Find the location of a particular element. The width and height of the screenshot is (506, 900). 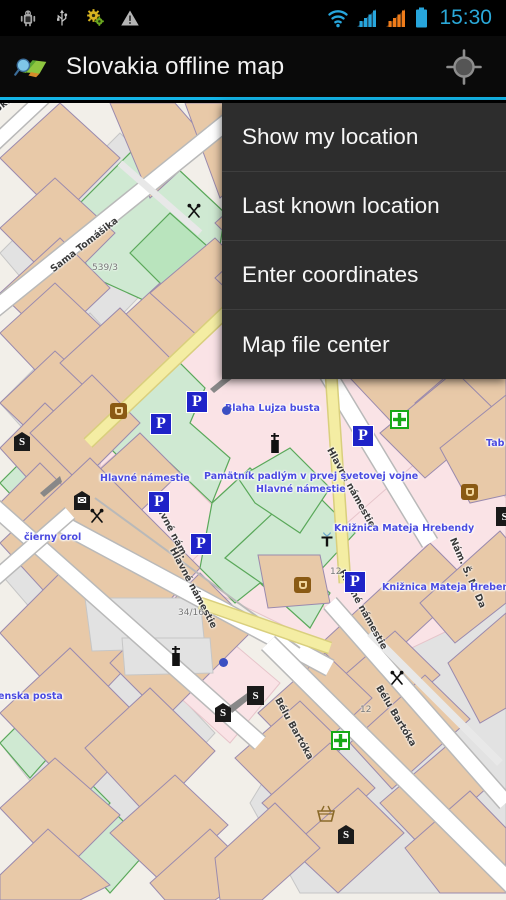

signal-bars-icon is located at coordinates (367, 18).